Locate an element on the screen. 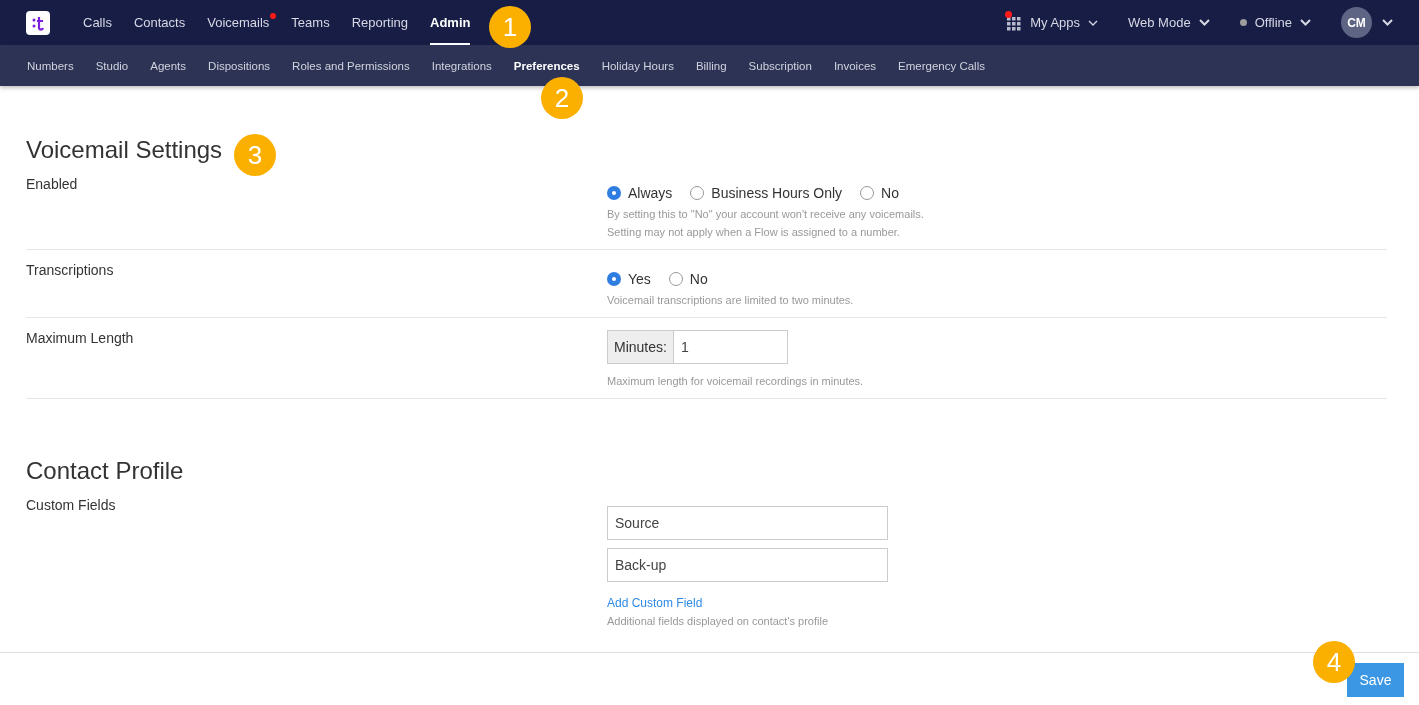 This screenshot has height=705, width=1419. setting-label: Custom Fields is located at coordinates (71, 506).